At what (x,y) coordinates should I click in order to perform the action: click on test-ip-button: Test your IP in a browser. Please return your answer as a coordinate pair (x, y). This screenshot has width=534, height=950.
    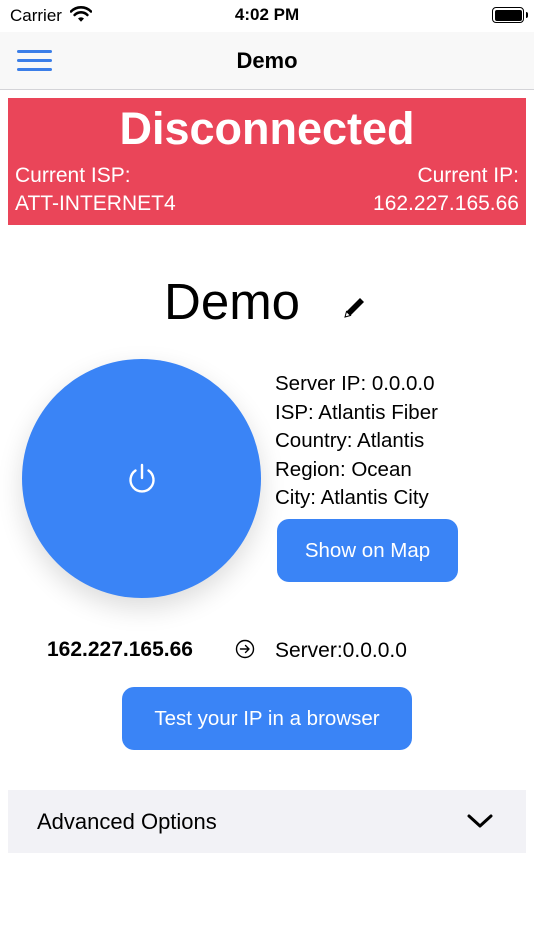
    Looking at the image, I should click on (267, 718).